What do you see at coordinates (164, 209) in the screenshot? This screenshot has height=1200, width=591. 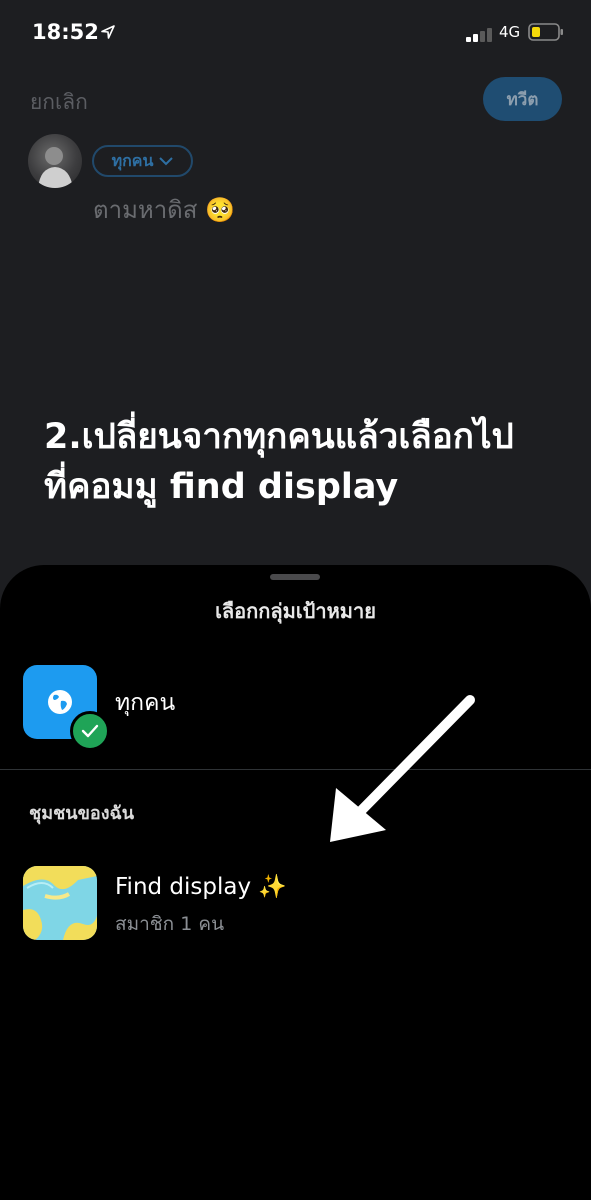 I see `tweet-draft-text: ตามหาดิส 🥺` at bounding box center [164, 209].